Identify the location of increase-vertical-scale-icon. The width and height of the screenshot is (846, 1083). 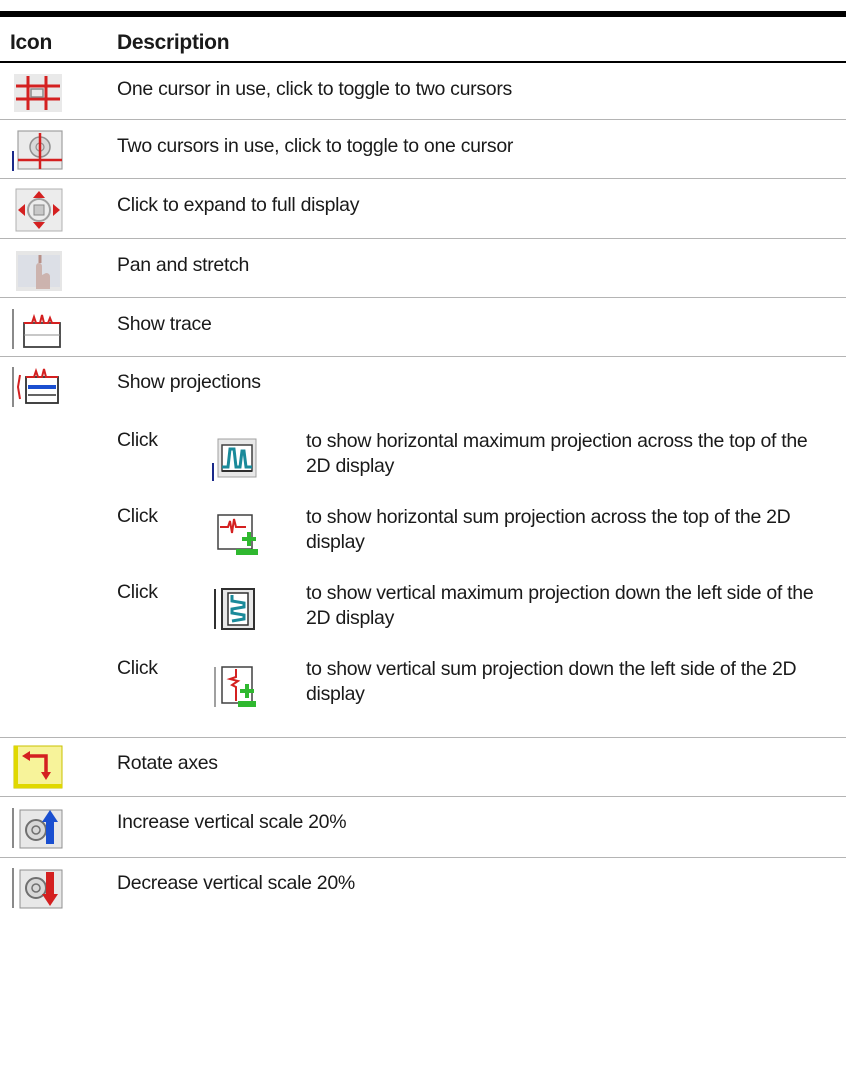
(38, 828).